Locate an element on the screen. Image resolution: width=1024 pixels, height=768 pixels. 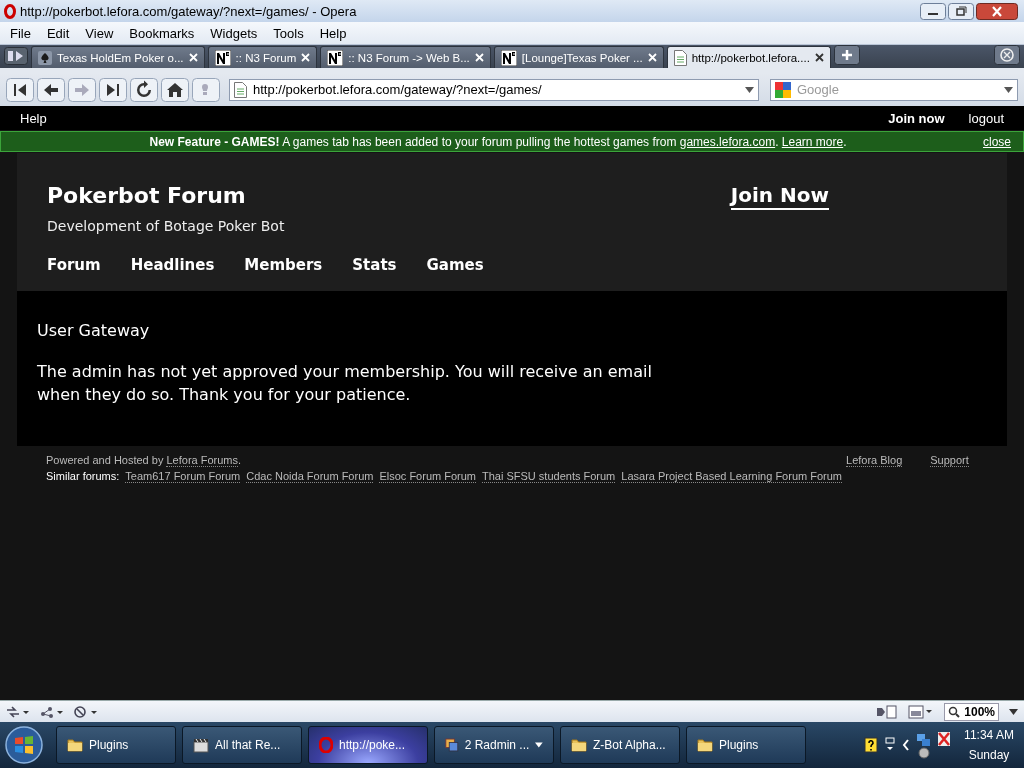
forum-link: Cdac Noida Forum Forum is located at coordinates (310, 476).